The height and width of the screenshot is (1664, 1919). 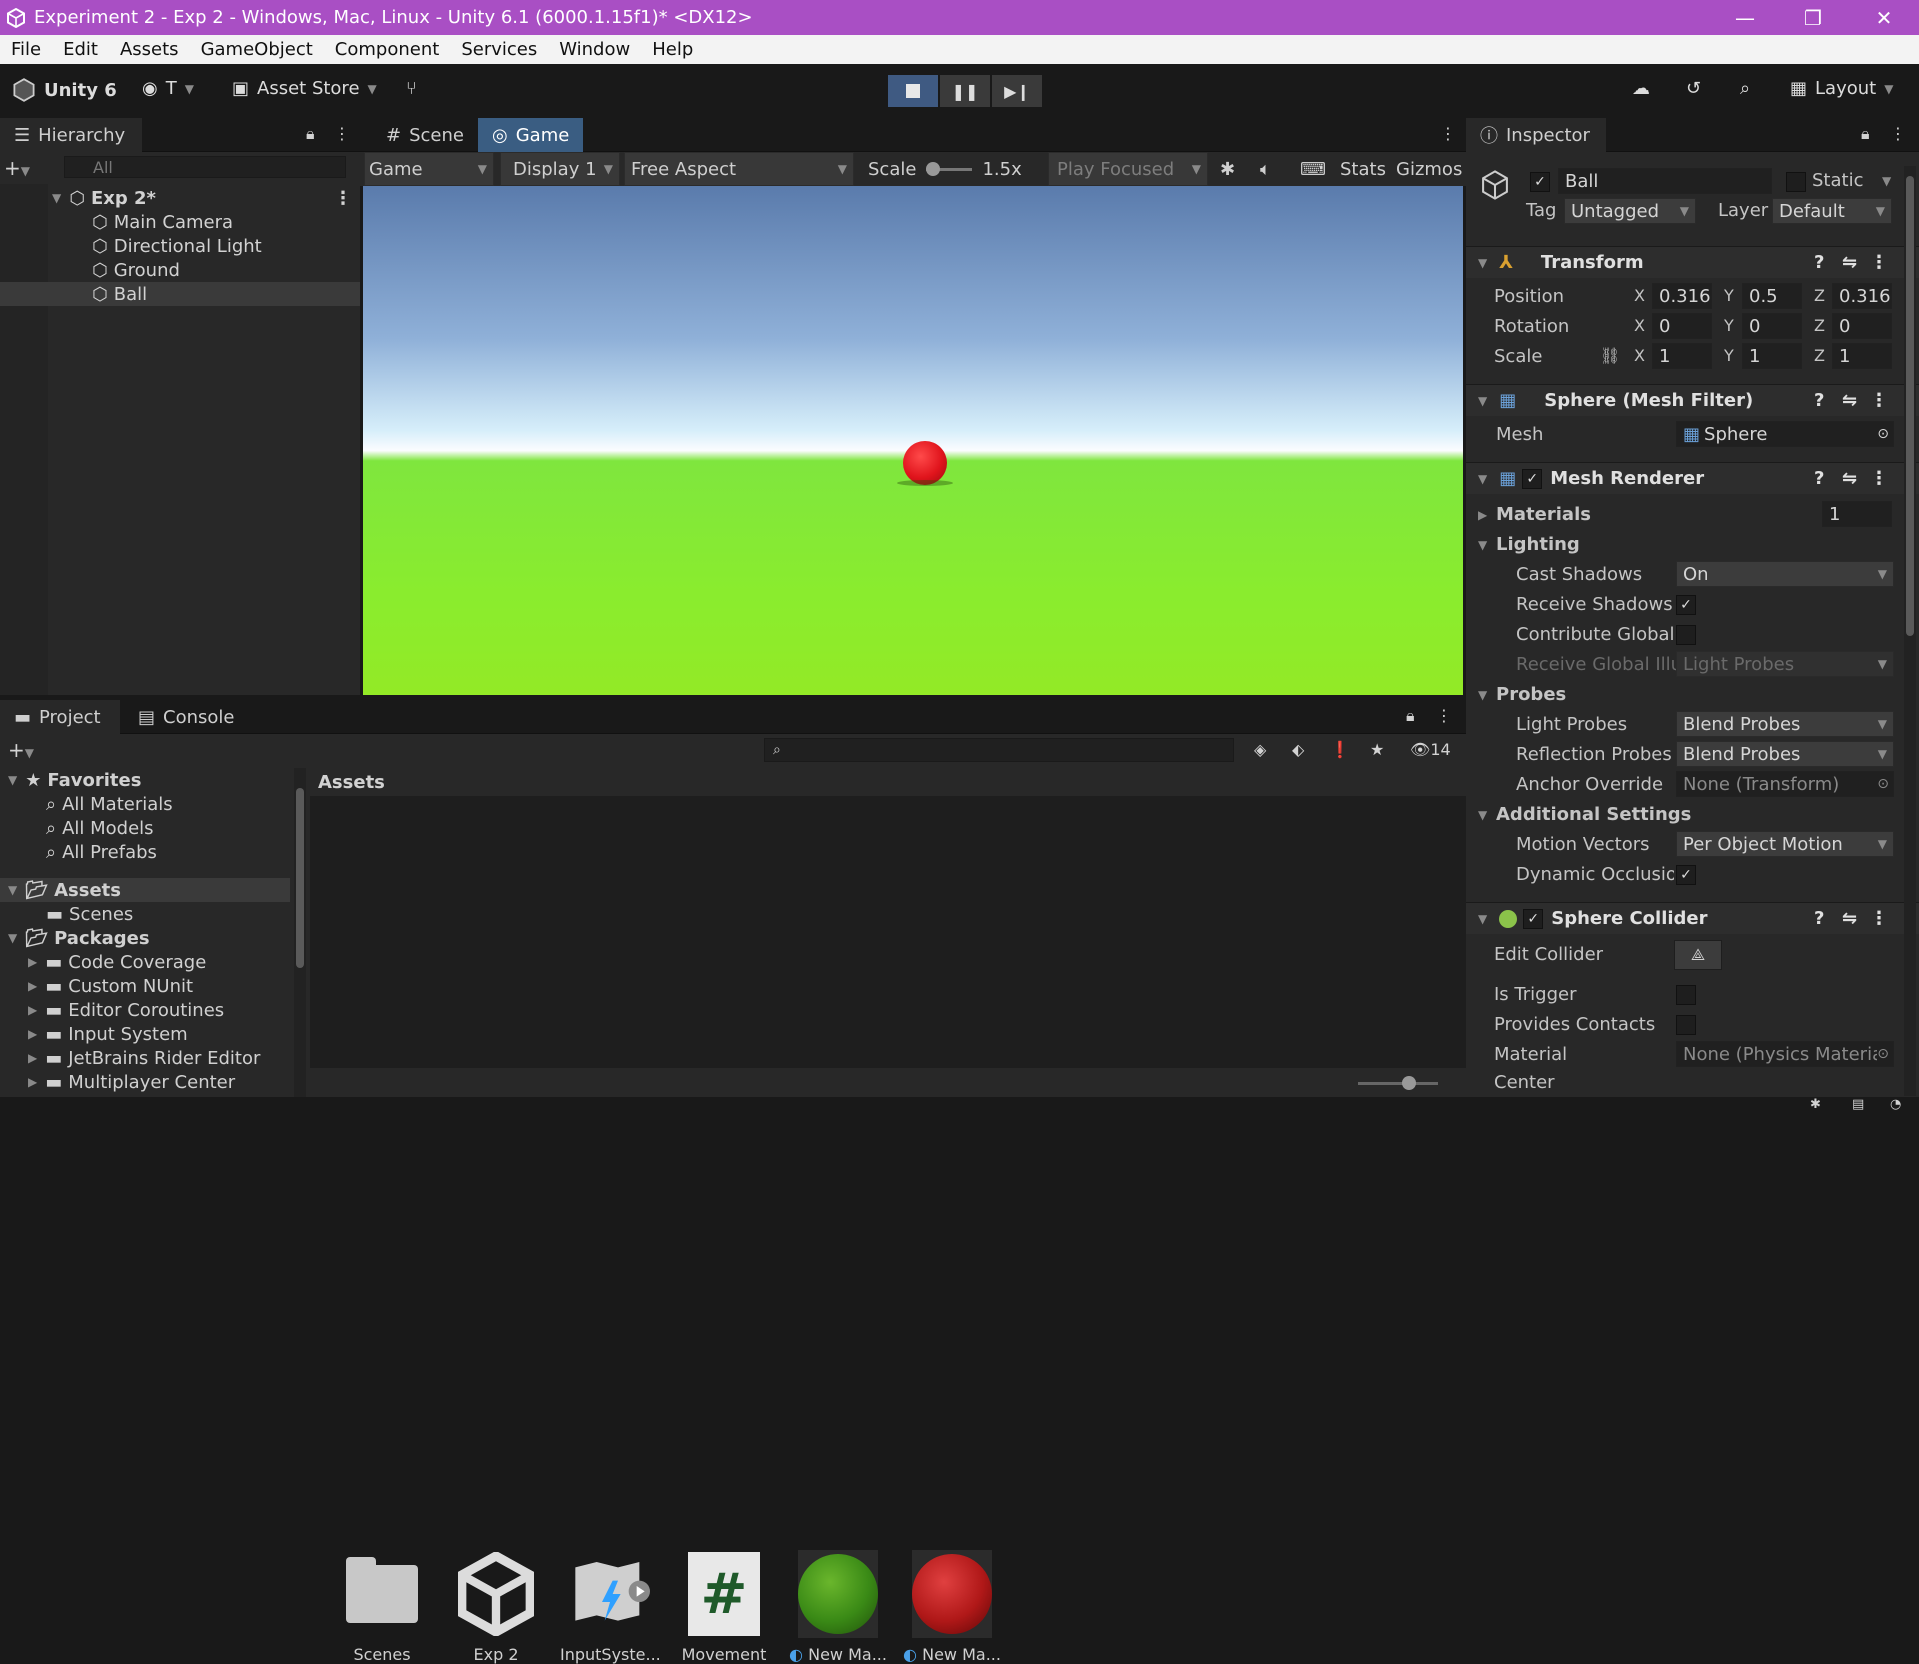 I want to click on asset-scenes-folder: Scenes, so click(x=382, y=1606).